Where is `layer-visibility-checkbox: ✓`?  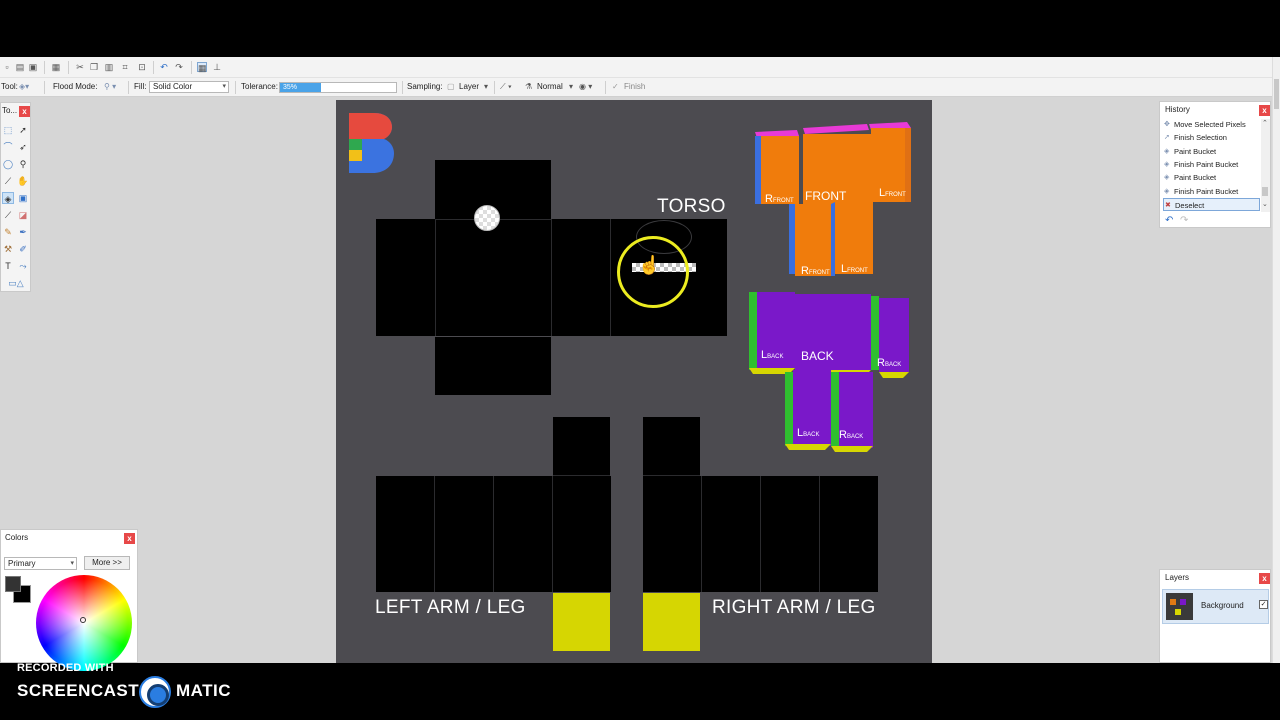 layer-visibility-checkbox: ✓ is located at coordinates (1263, 604).